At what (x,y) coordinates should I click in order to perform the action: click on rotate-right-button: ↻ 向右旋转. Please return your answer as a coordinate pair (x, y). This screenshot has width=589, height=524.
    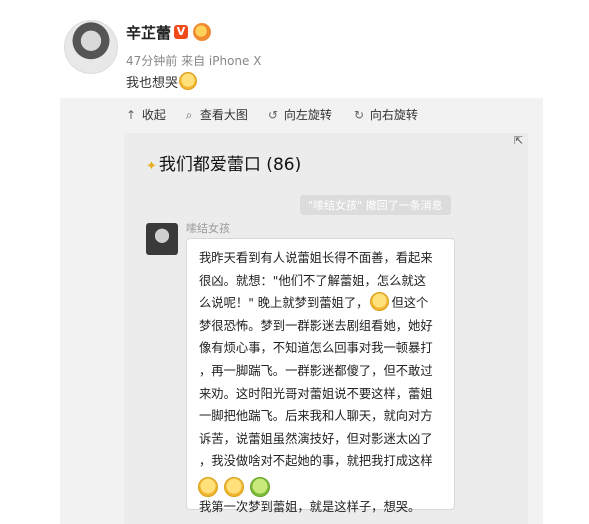
    Looking at the image, I should click on (385, 114).